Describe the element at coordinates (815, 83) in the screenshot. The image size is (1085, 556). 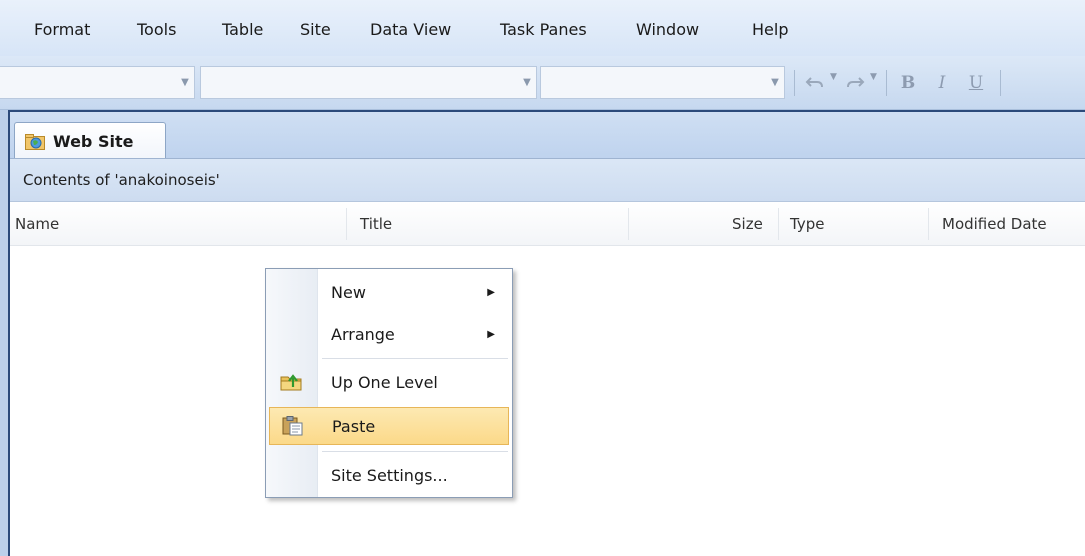
I see `undo-icon` at that location.